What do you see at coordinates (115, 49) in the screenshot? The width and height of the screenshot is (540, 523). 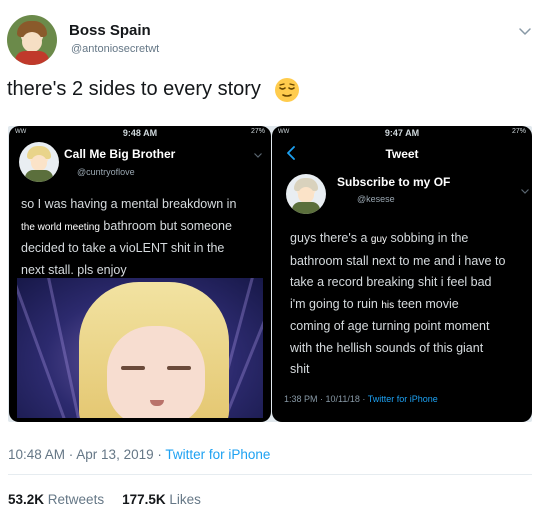 I see `author-handle: @antoniosecretwt` at bounding box center [115, 49].